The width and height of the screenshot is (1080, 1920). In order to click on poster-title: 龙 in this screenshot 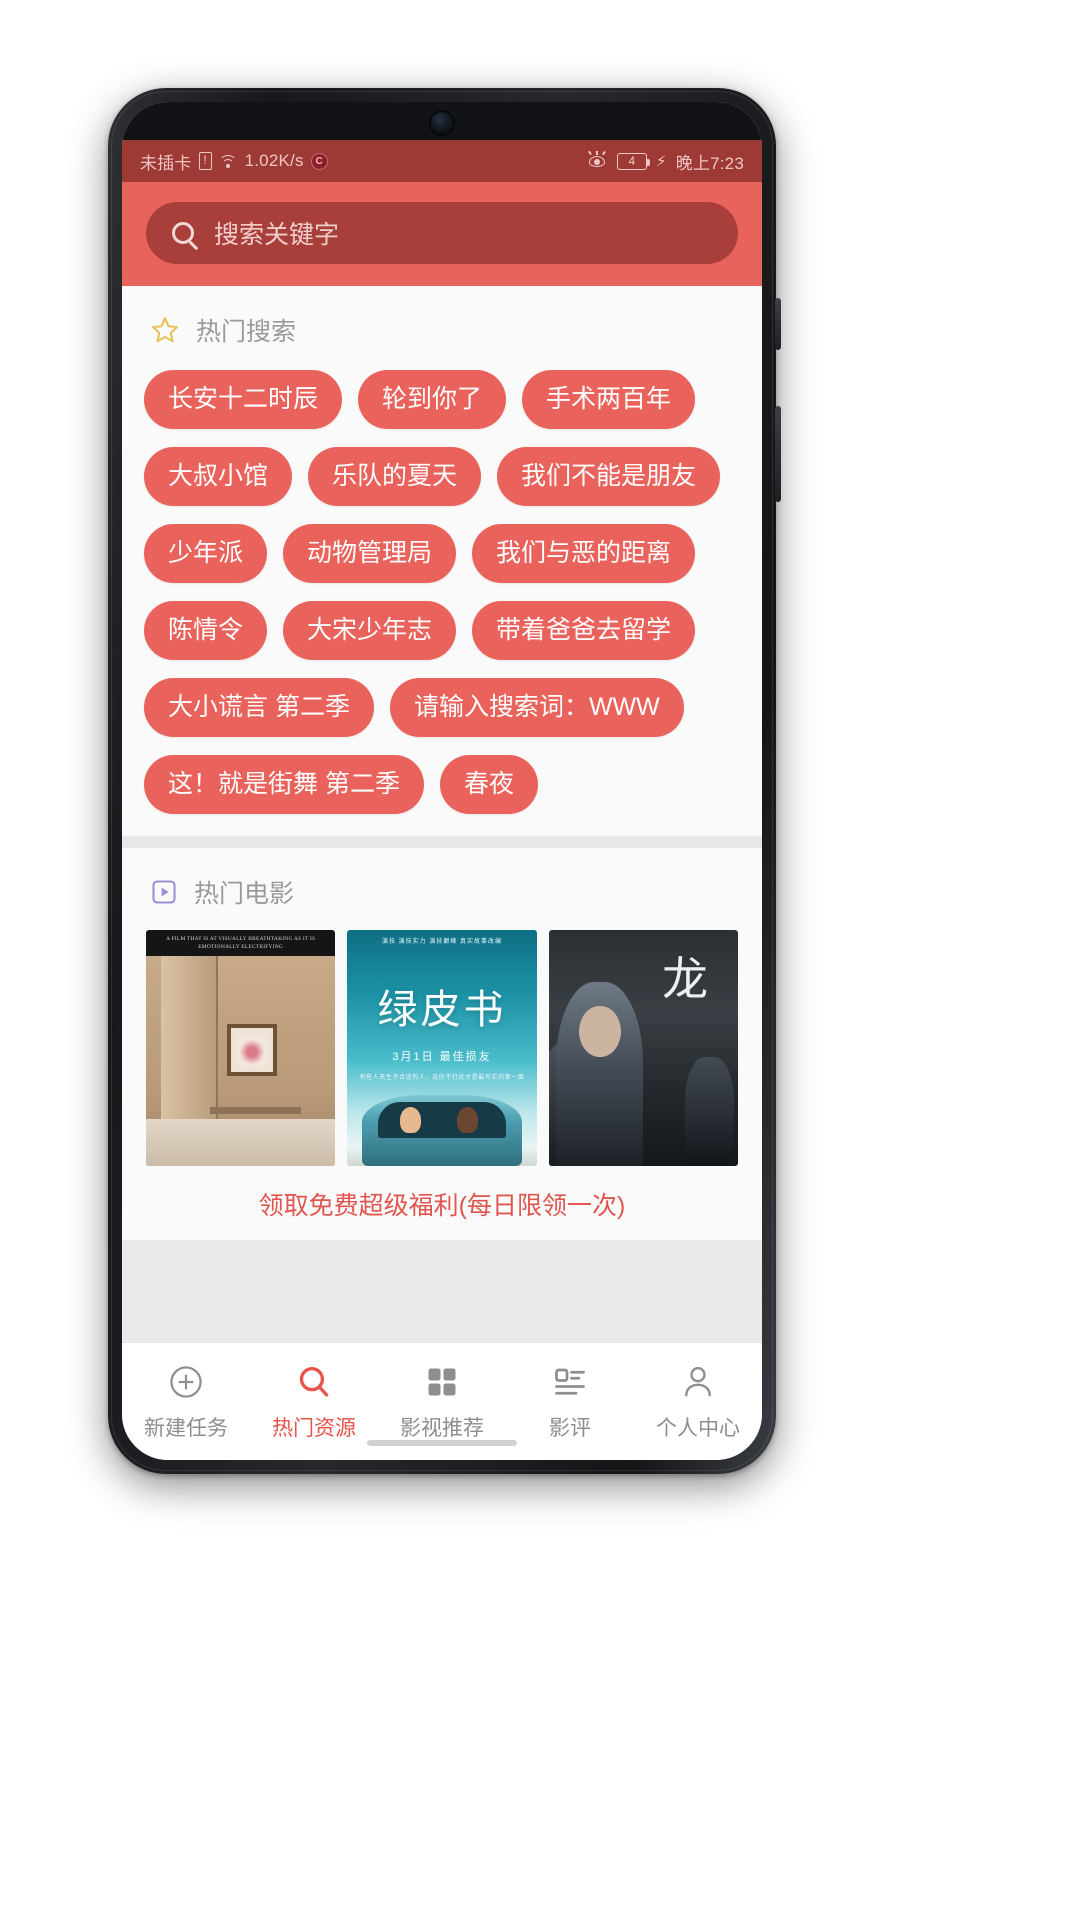, I will do `click(684, 980)`.